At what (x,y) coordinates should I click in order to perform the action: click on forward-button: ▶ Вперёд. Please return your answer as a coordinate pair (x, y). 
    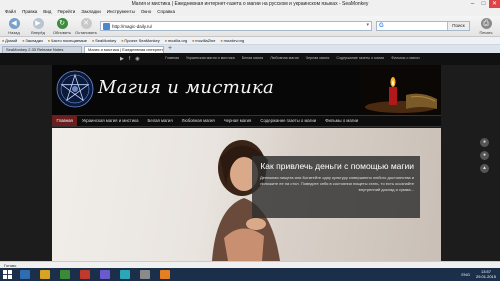
    Looking at the image, I should click on (38, 26).